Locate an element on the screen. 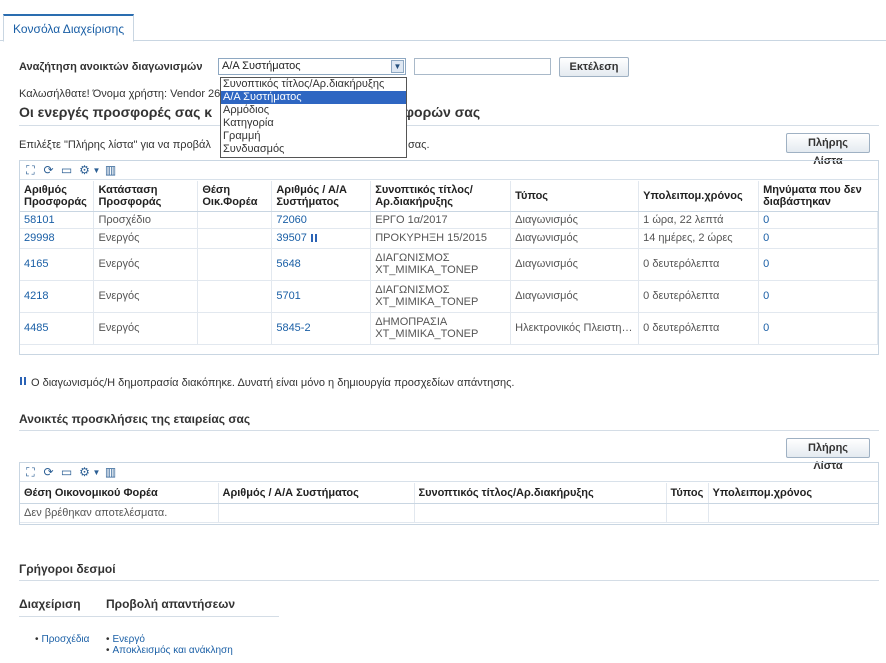 Image resolution: width=886 pixels, height=663 pixels. offer-number-link: 29998 is located at coordinates (57, 238).